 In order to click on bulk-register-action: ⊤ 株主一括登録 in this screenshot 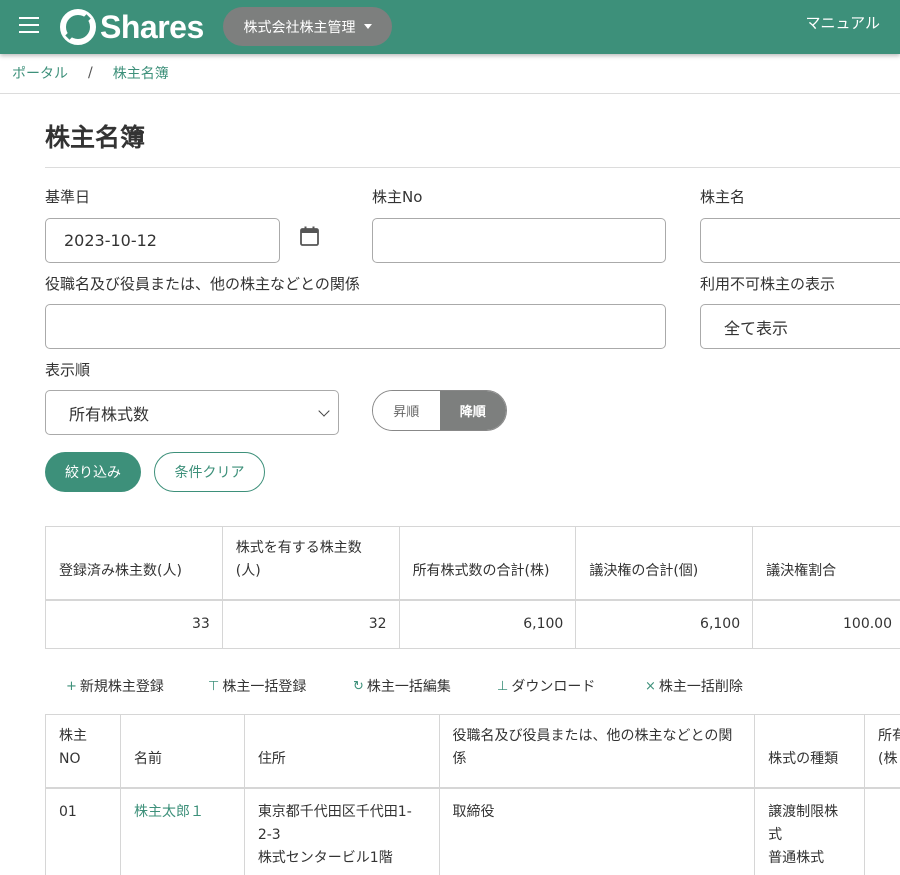, I will do `click(280, 686)`.